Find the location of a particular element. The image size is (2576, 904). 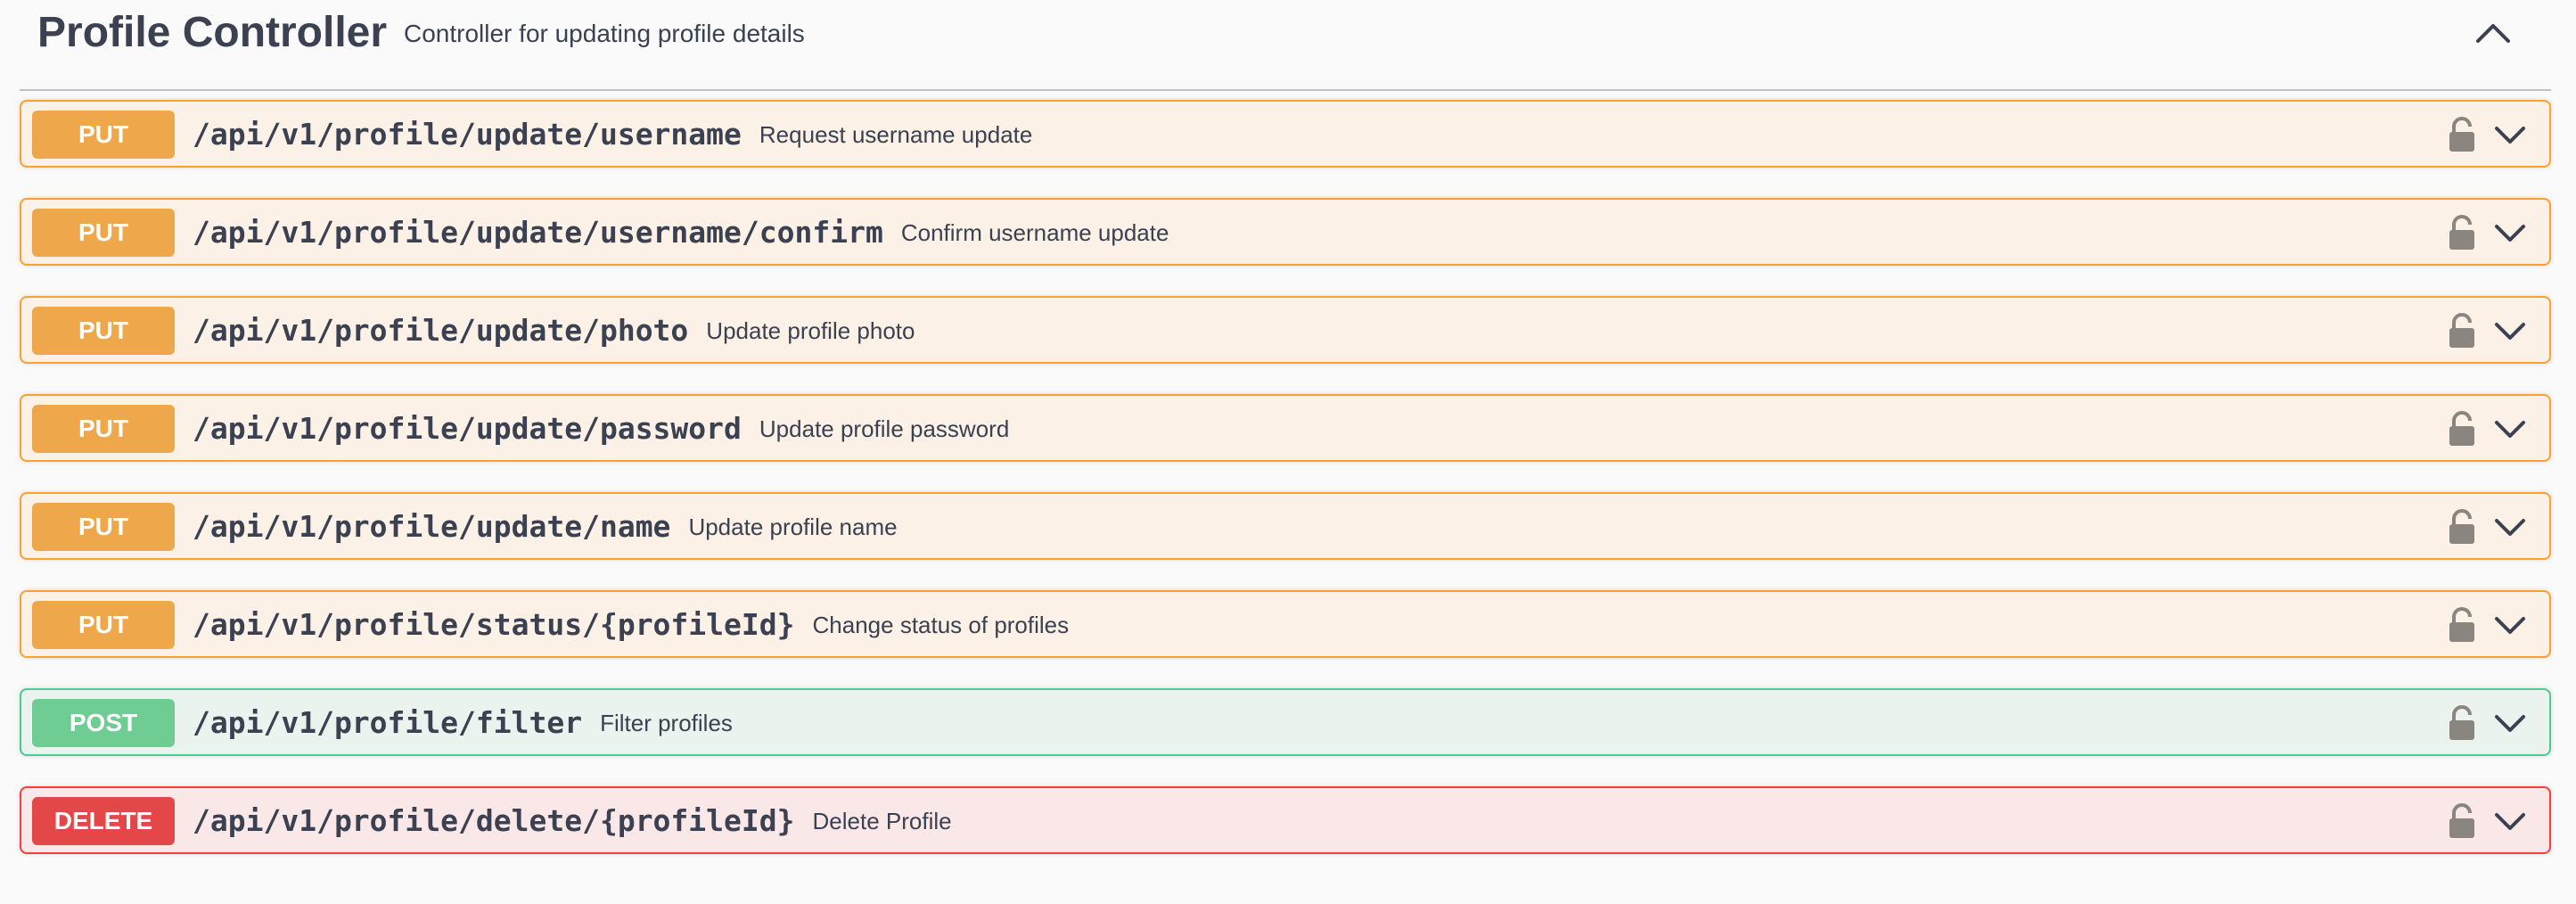

operation-path: /api/v1/profile/update/photo is located at coordinates (441, 330).